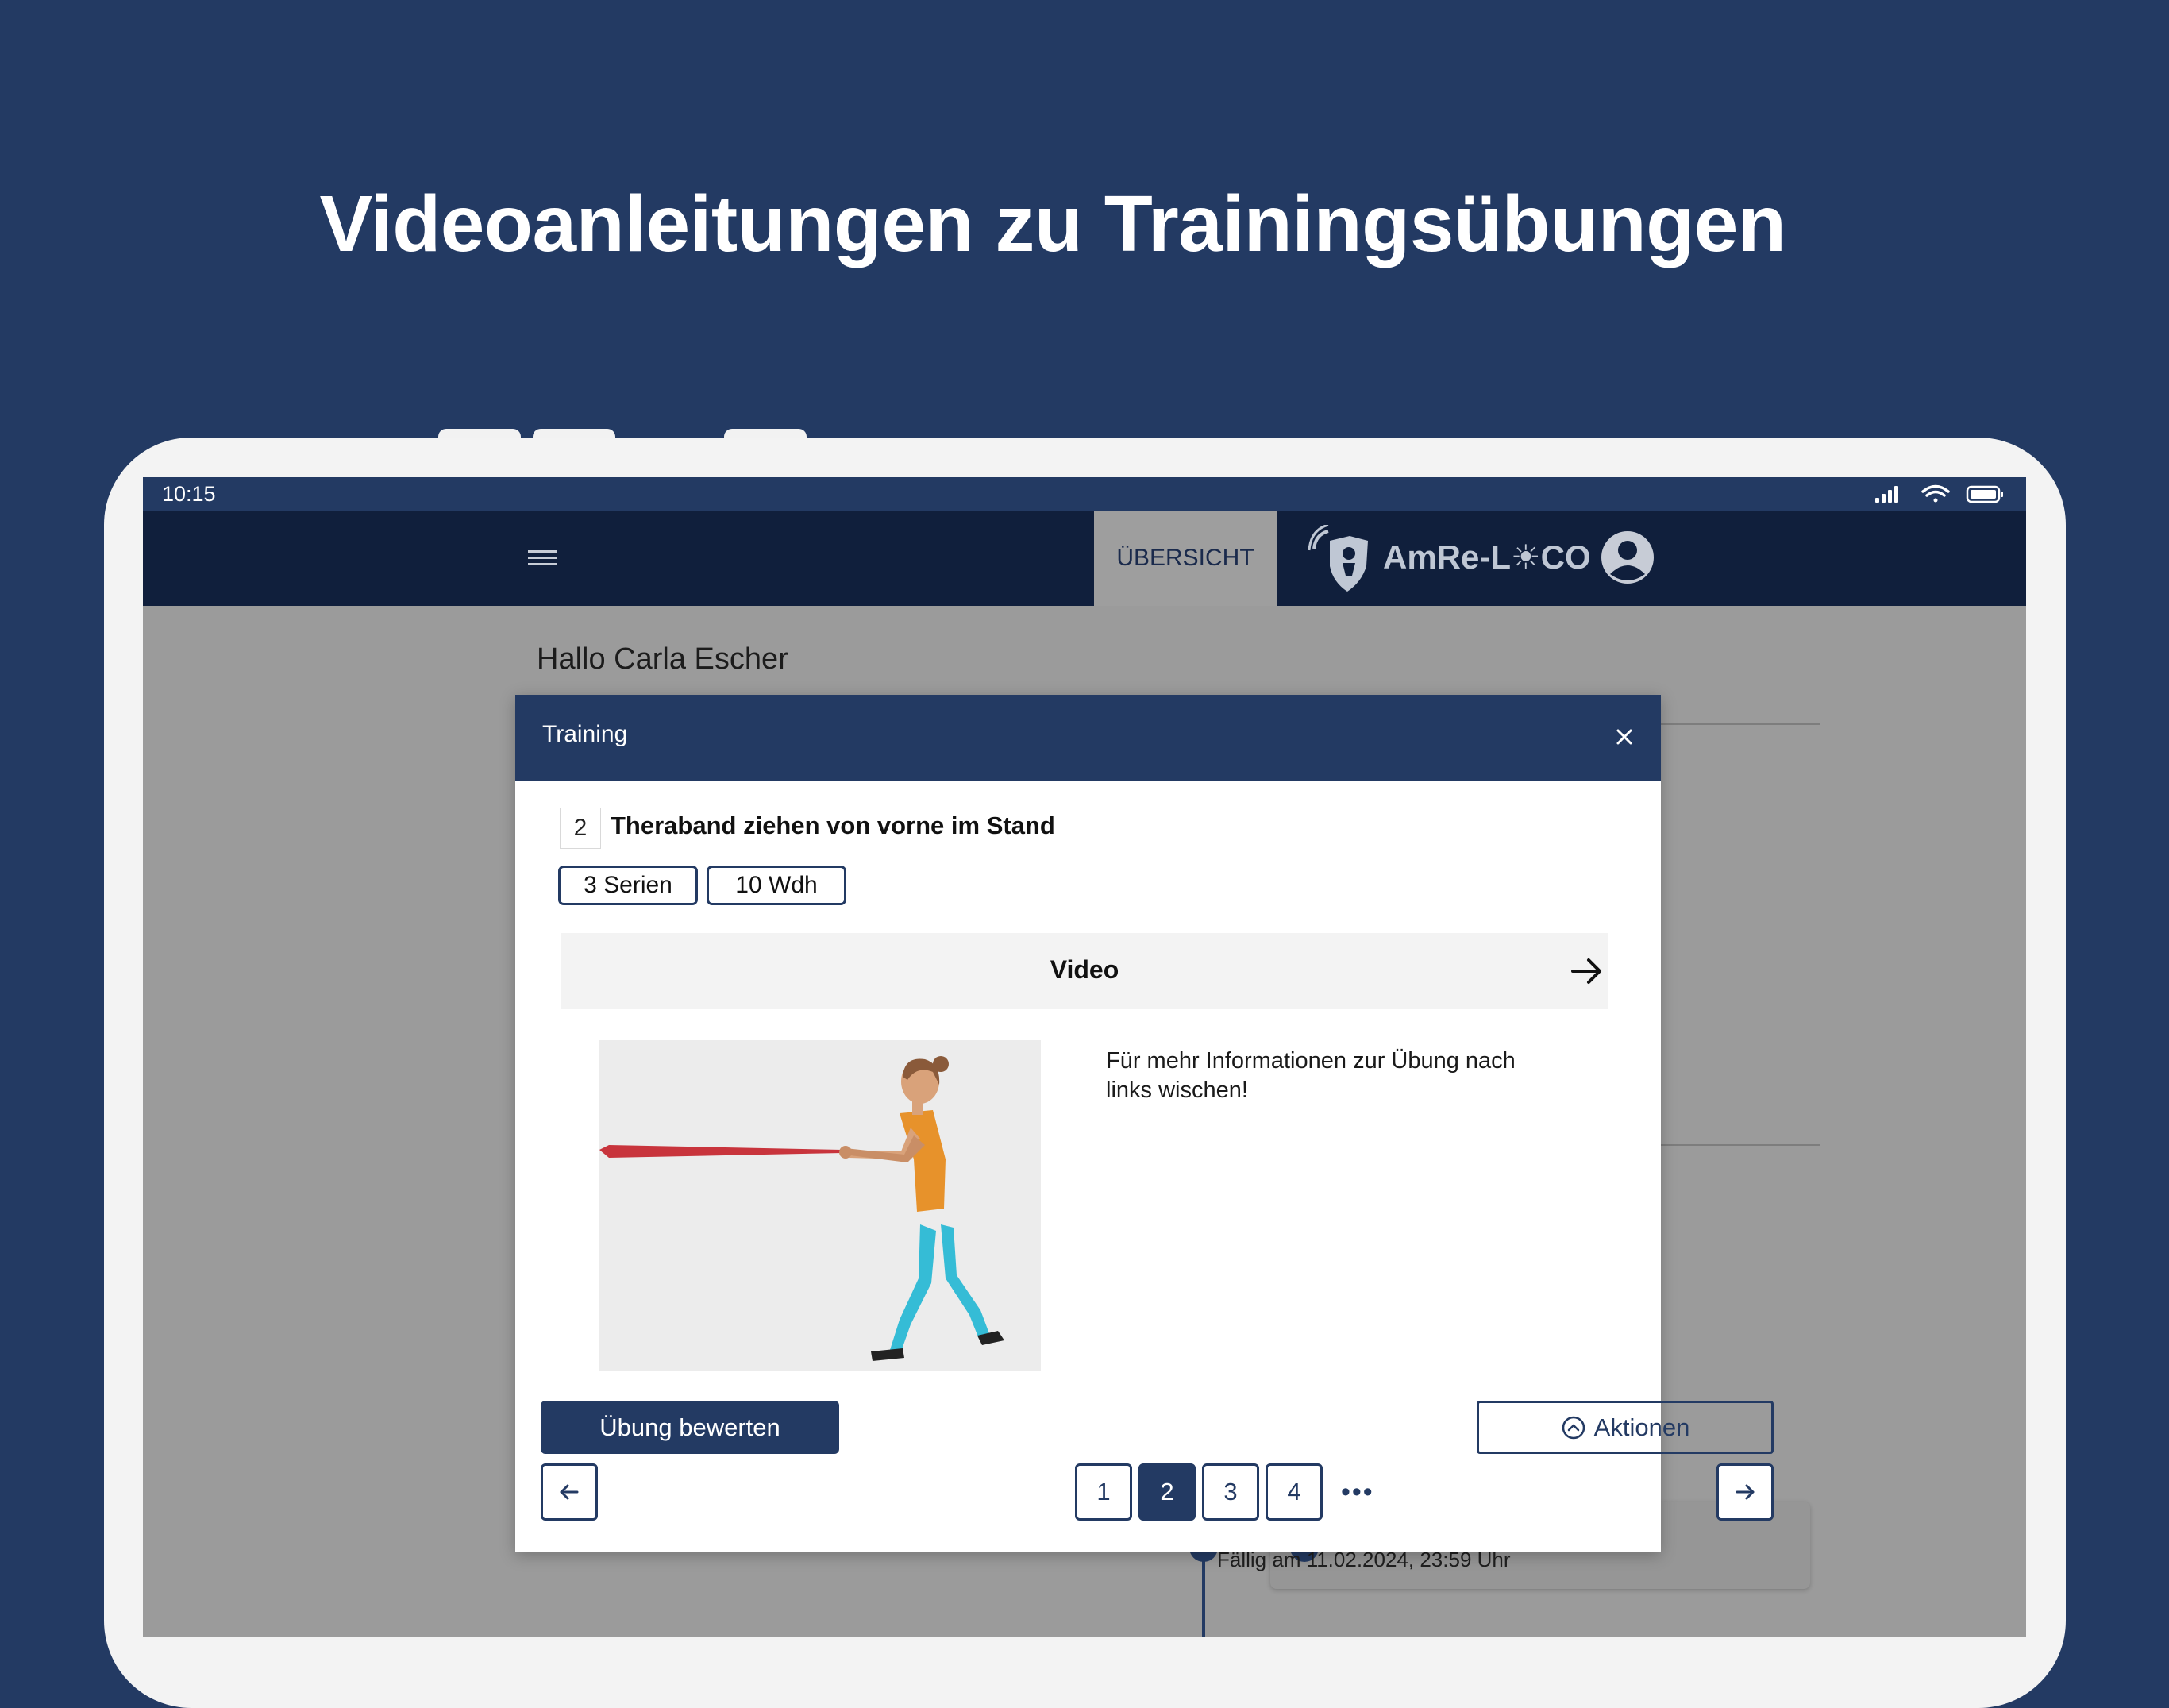 The width and height of the screenshot is (2169, 1708). I want to click on exercise-number: 2, so click(580, 828).